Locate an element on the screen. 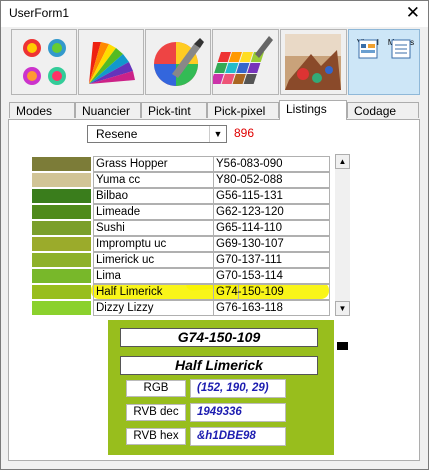  rvb-dec-label: RVB dec is located at coordinates (156, 412).